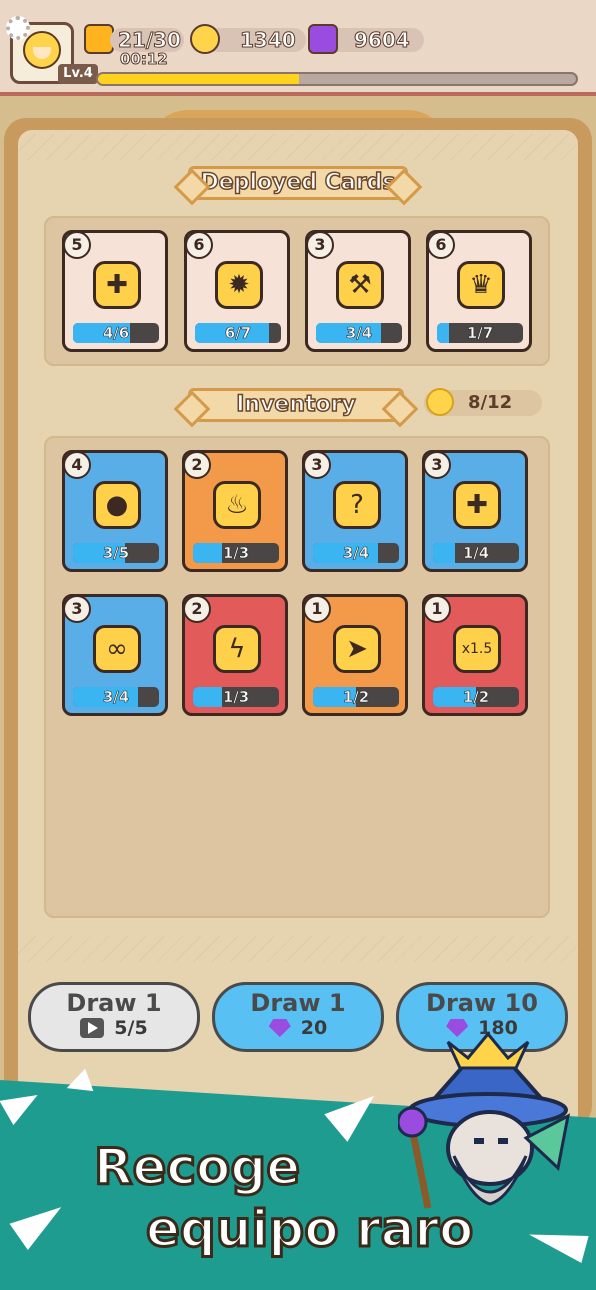  What do you see at coordinates (237, 505) in the screenshot?
I see `fire-spirit-icon: ♨` at bounding box center [237, 505].